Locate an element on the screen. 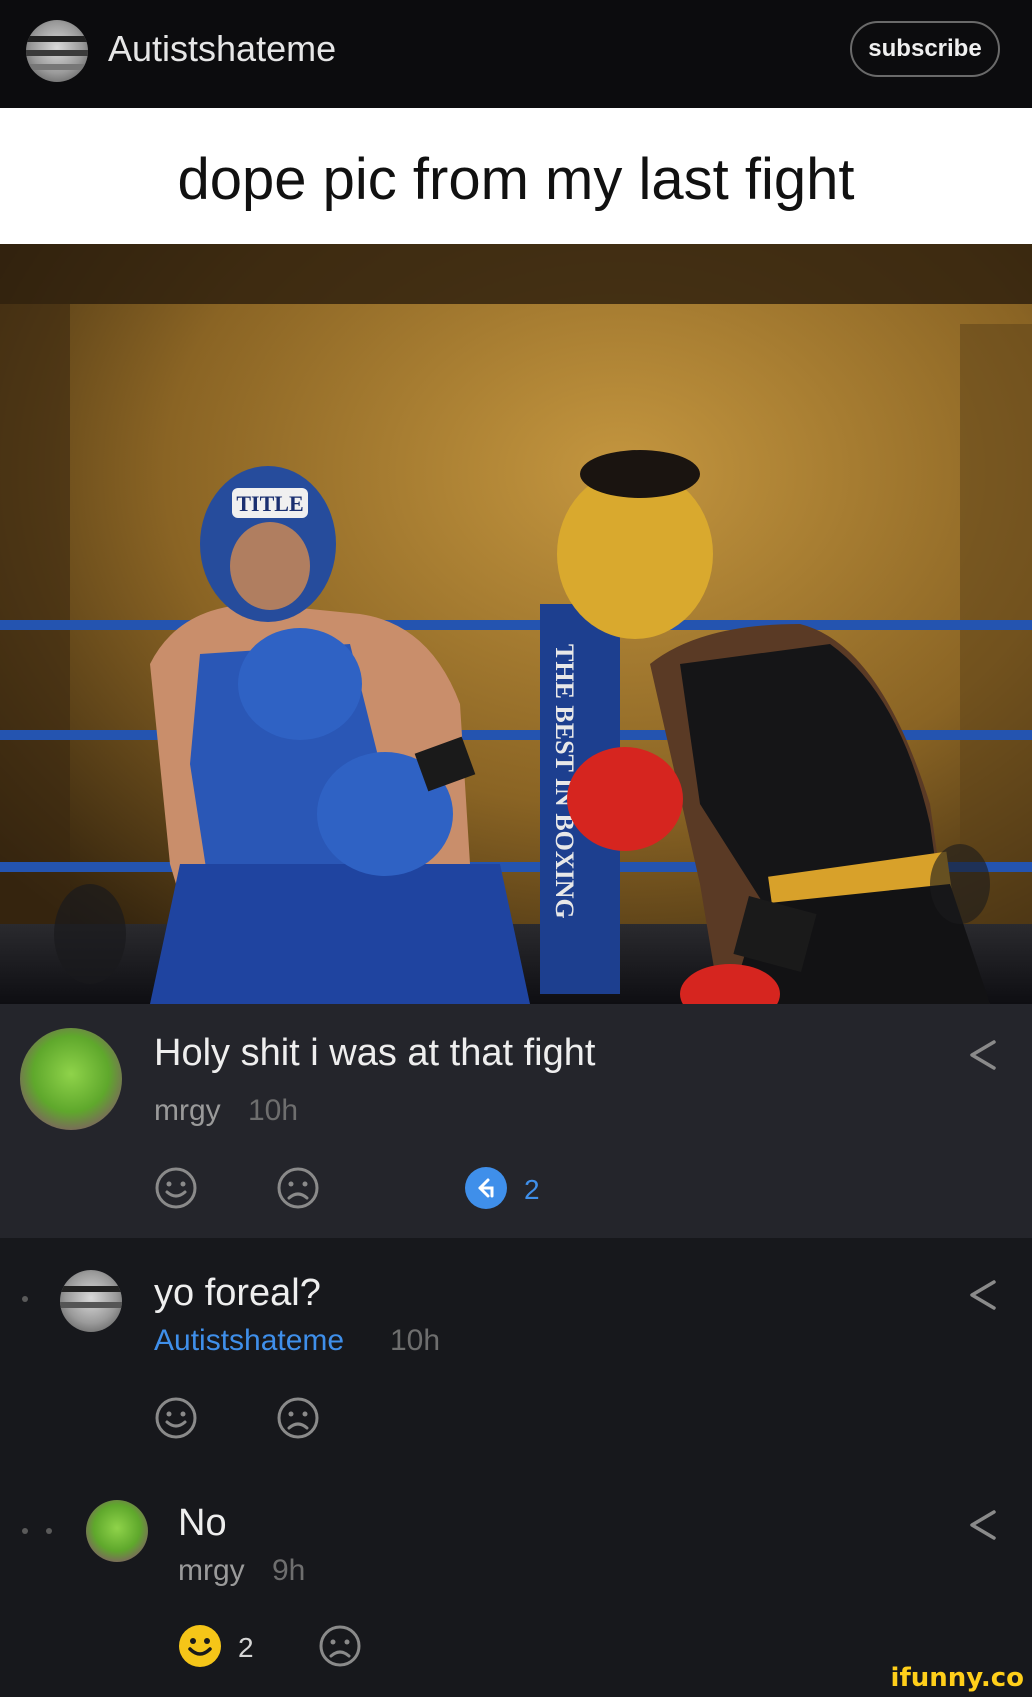 This screenshot has width=1032, height=1697. smile-count: 2 is located at coordinates (246, 1648).